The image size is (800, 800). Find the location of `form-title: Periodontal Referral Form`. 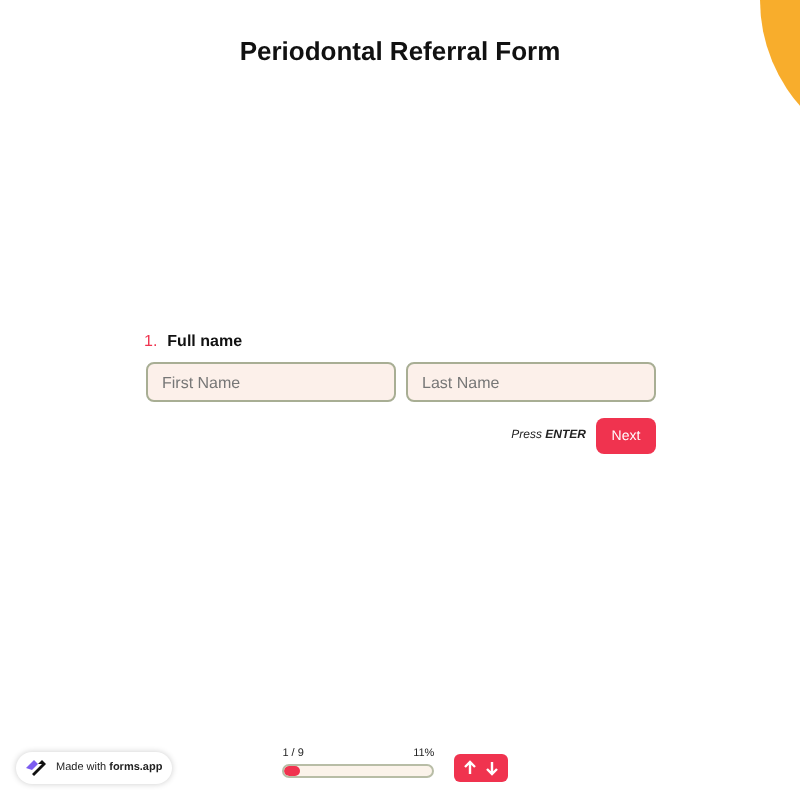

form-title: Periodontal Referral Form is located at coordinates (400, 51).